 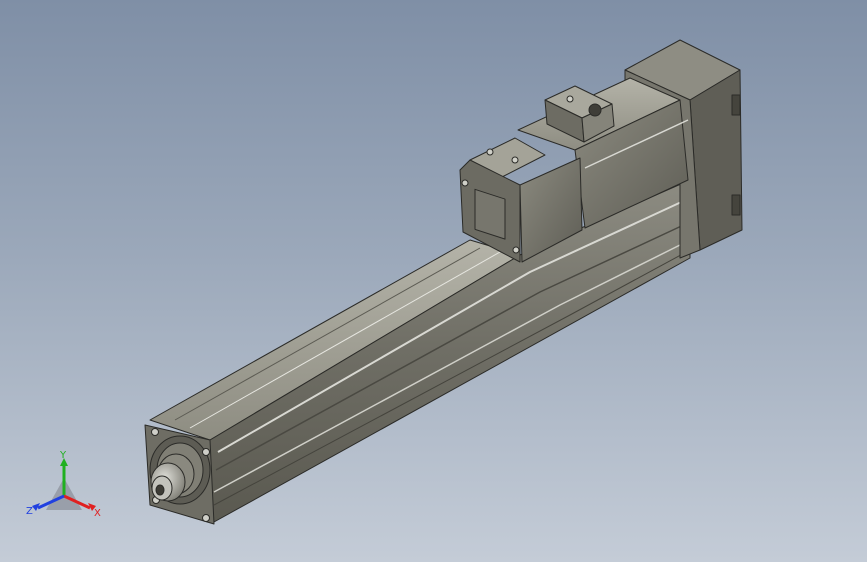 I want to click on y-axis-label: Y, so click(x=63, y=455).